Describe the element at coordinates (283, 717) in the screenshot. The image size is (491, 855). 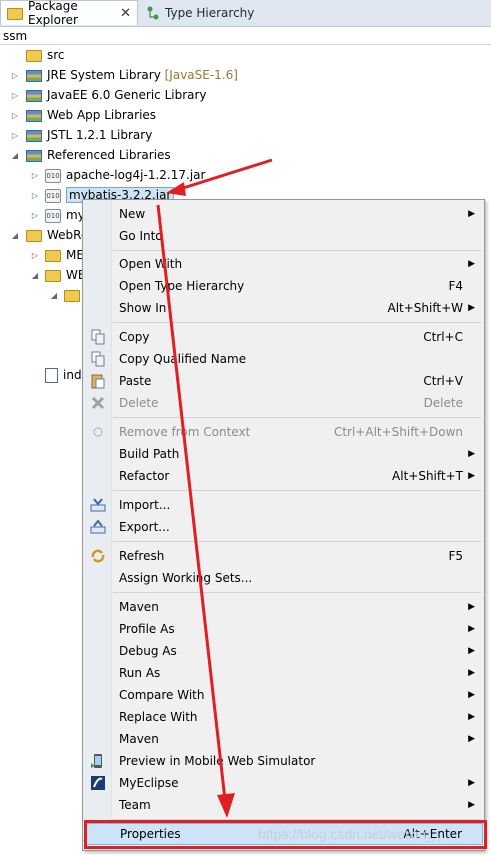
I see `menu-item-replace-with: Replace With ▶` at that location.